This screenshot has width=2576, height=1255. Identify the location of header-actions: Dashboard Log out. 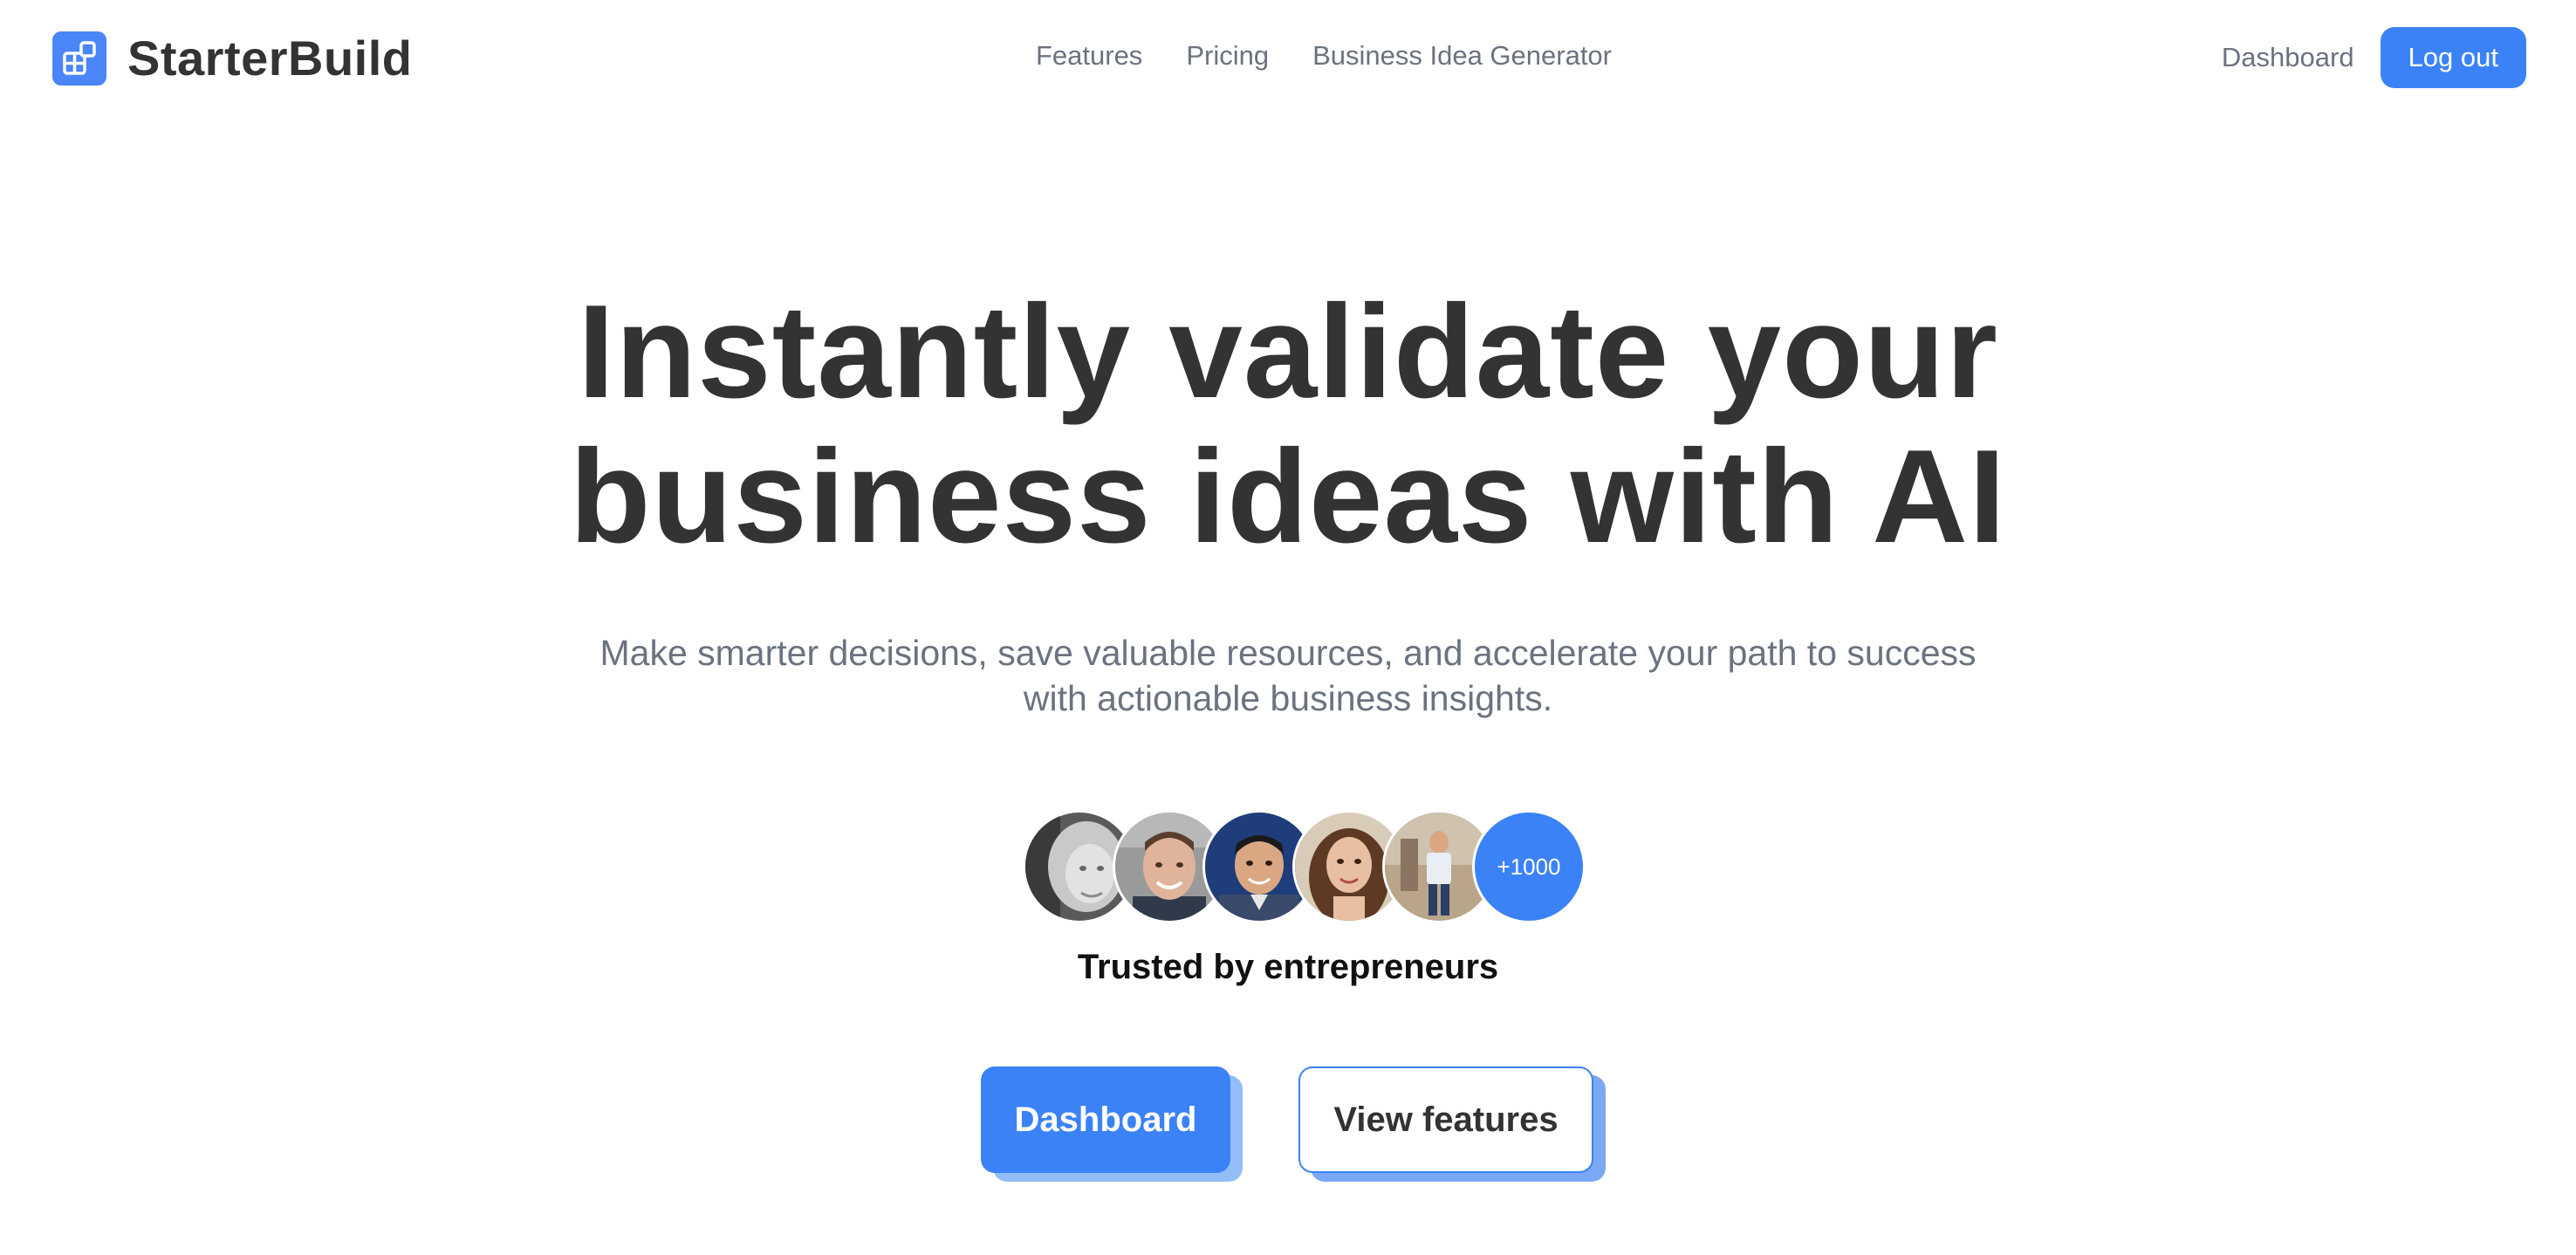
(2374, 58).